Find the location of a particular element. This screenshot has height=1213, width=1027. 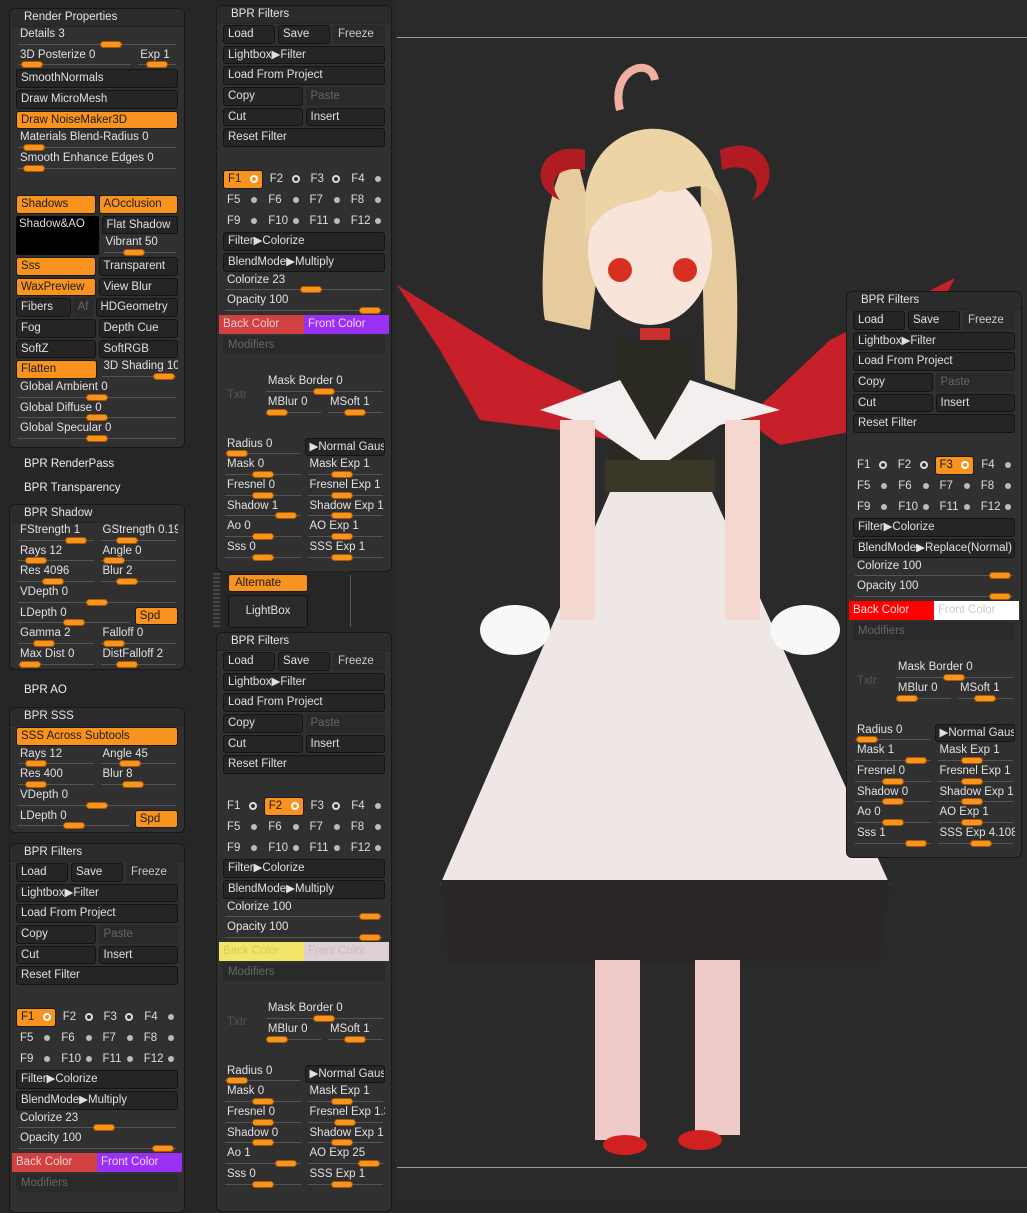

across-button: SSS Across Subtools is located at coordinates (97, 736).